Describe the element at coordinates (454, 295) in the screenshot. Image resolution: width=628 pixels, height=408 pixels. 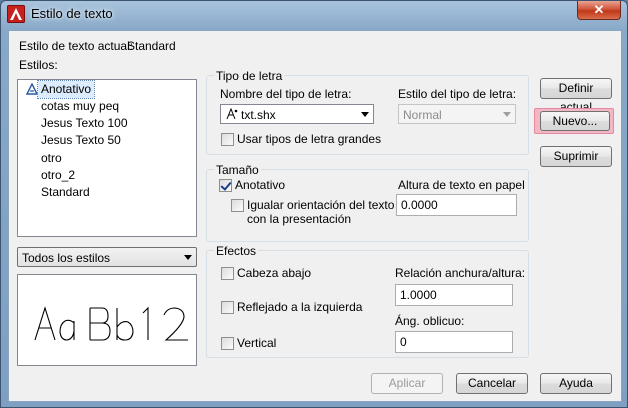
I see `width-factor-input: 1.0000` at that location.